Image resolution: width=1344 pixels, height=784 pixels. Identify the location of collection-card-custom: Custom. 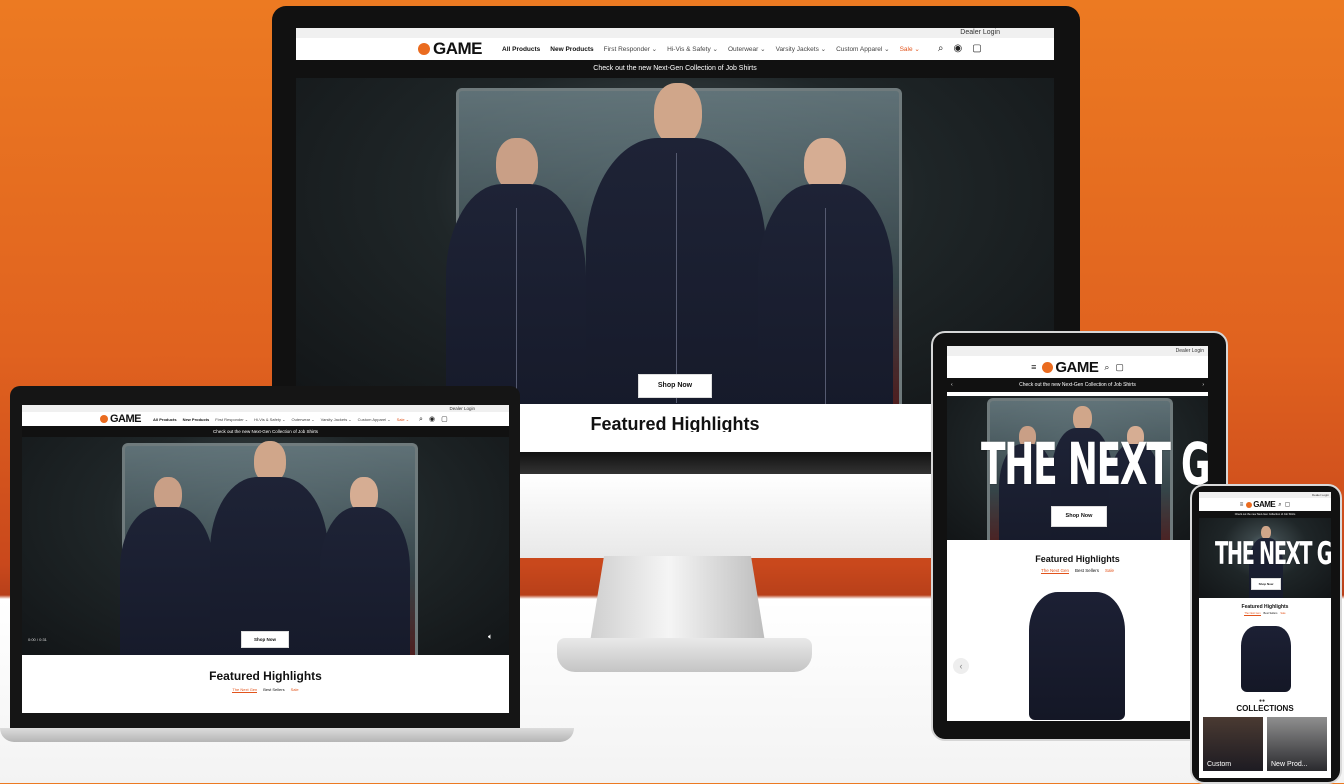
(1233, 744).